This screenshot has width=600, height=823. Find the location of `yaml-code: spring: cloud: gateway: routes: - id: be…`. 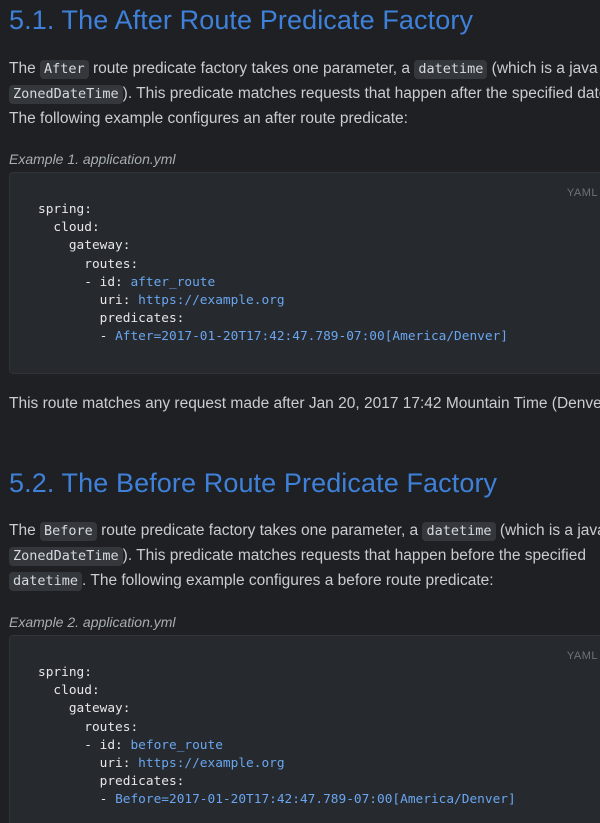

yaml-code: spring: cloud: gateway: routes: - id: be… is located at coordinates (277, 736).